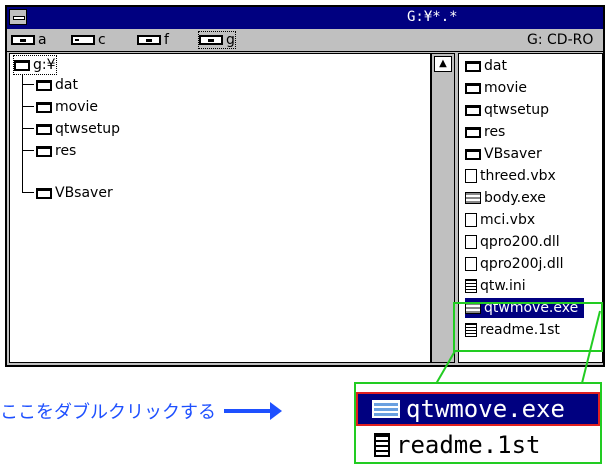  What do you see at coordinates (44, 65) in the screenshot?
I see `tree-root-label: g:¥` at bounding box center [44, 65].